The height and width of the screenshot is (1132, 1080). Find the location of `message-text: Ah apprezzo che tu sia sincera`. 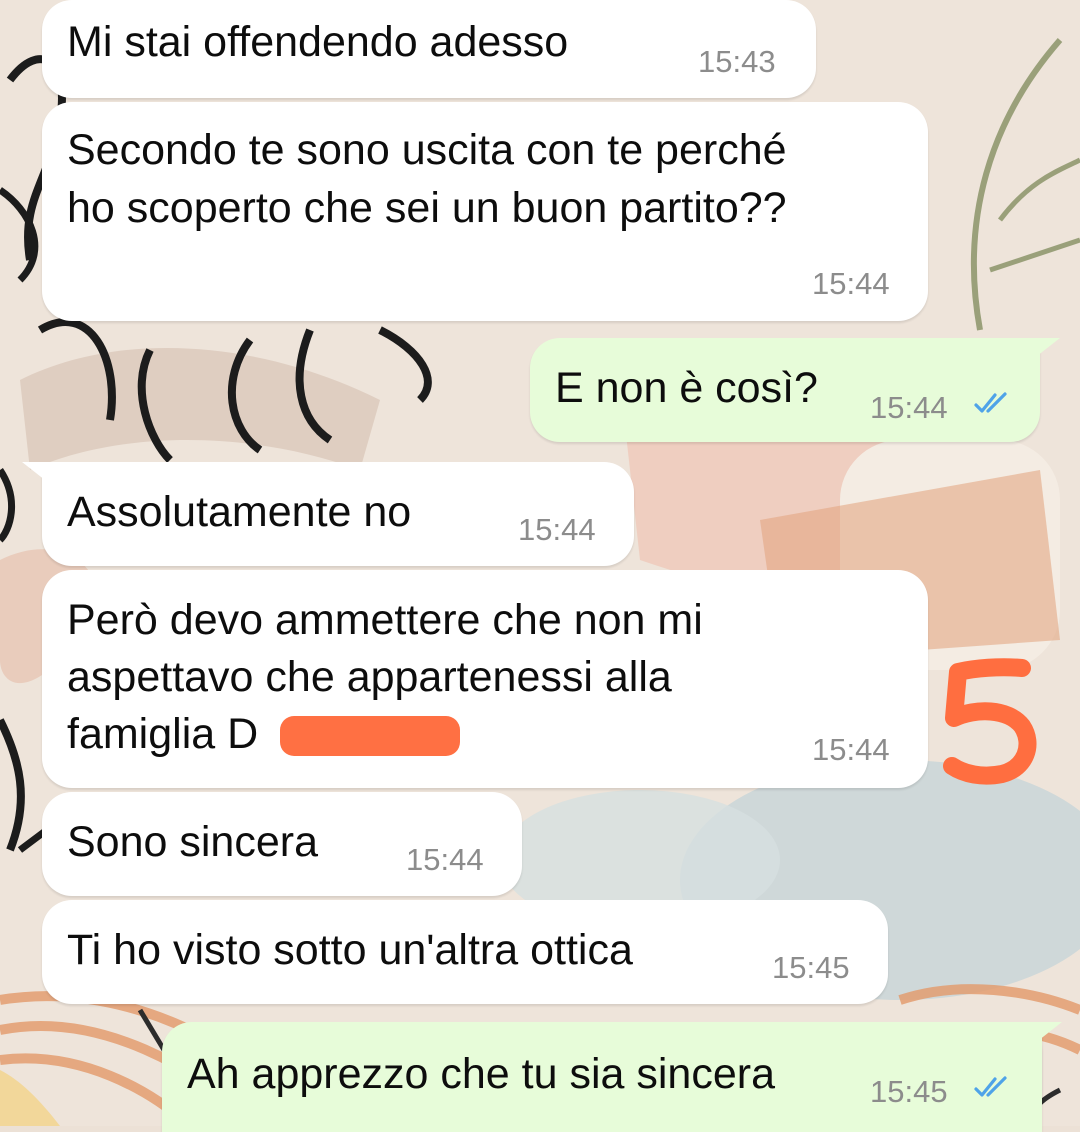

message-text: Ah apprezzo che tu sia sincera is located at coordinates (481, 1074).